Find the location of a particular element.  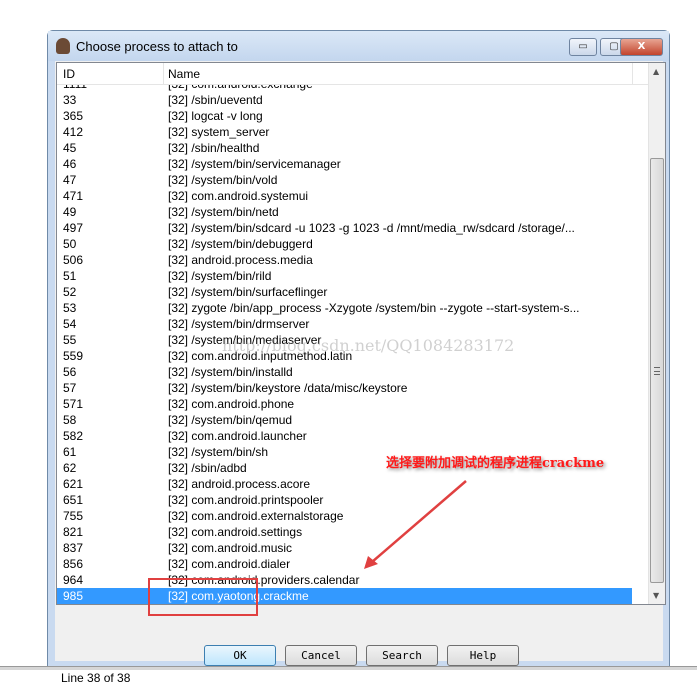

status-text: Line 38 of 38 is located at coordinates (96, 678).